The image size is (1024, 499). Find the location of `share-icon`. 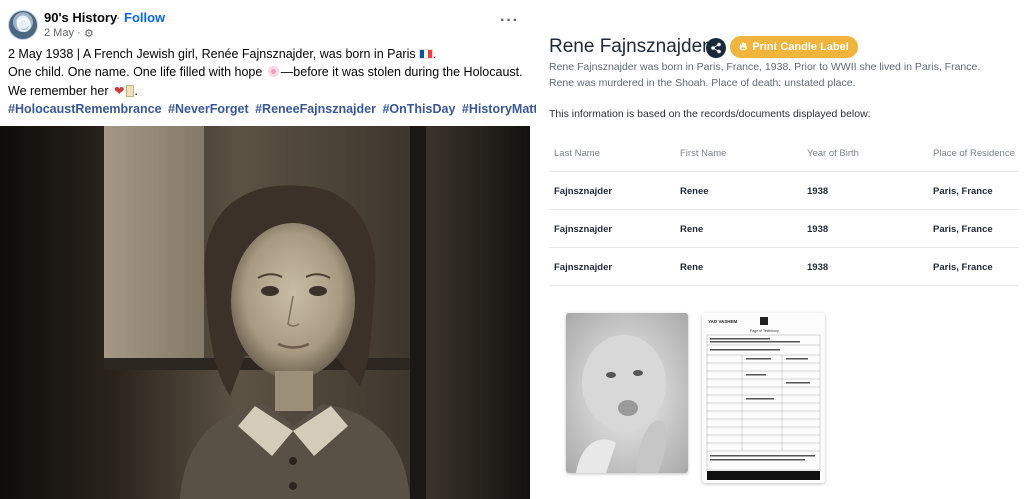

share-icon is located at coordinates (716, 48).